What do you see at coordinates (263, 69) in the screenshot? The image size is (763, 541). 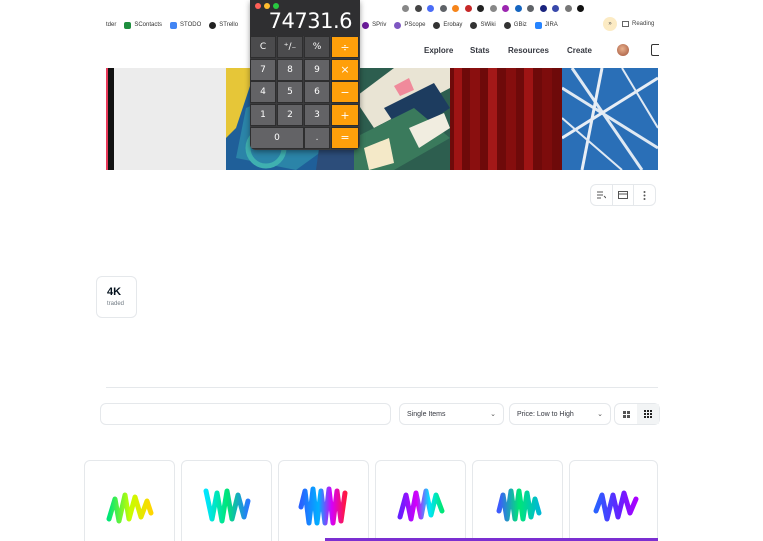 I see `calc-key: 7` at bounding box center [263, 69].